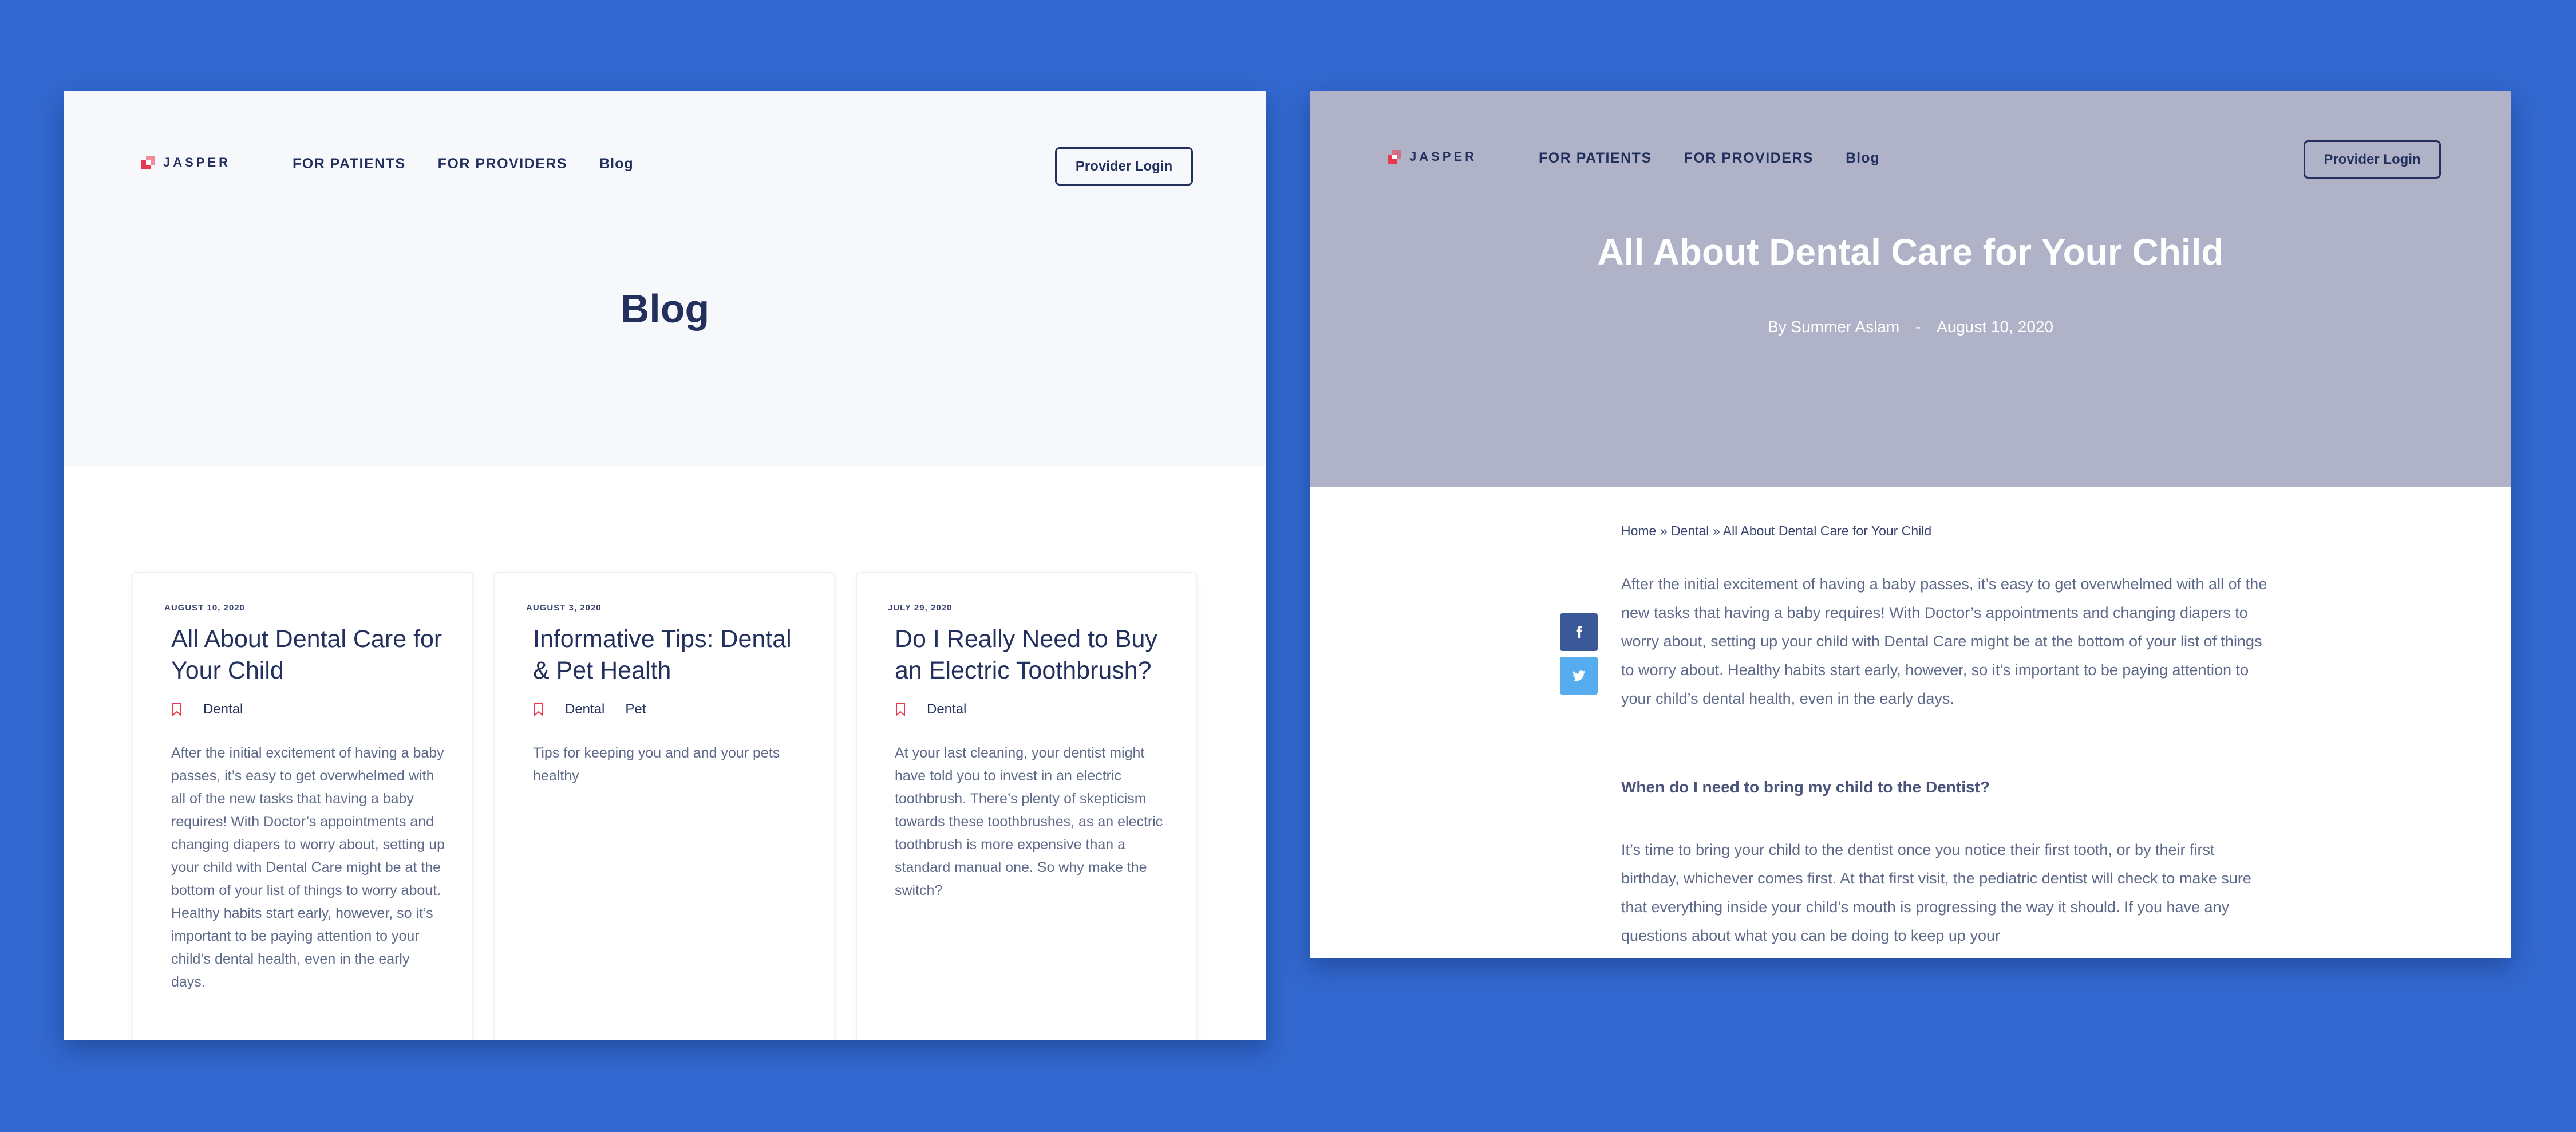  I want to click on twitter-icon, so click(1579, 675).